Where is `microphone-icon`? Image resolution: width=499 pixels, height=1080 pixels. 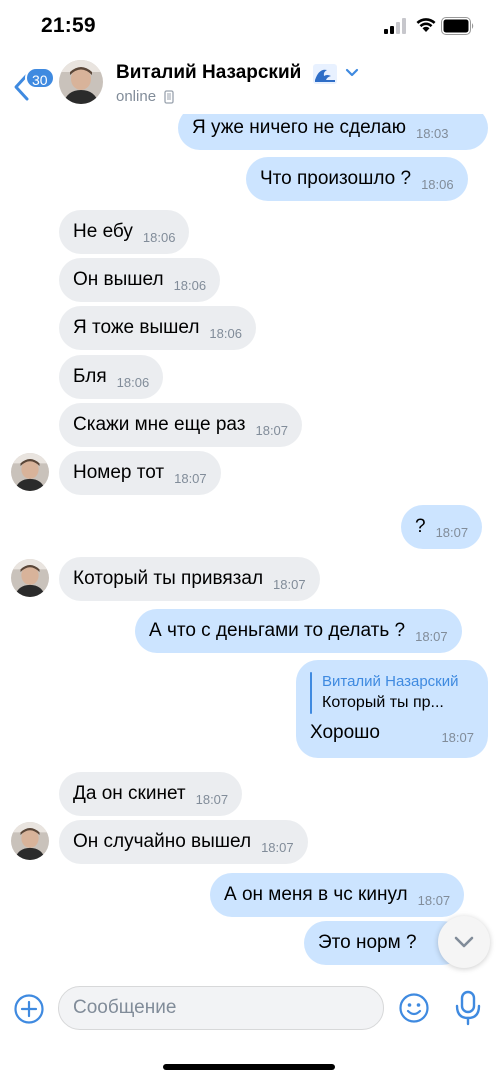
microphone-icon is located at coordinates (468, 1008).